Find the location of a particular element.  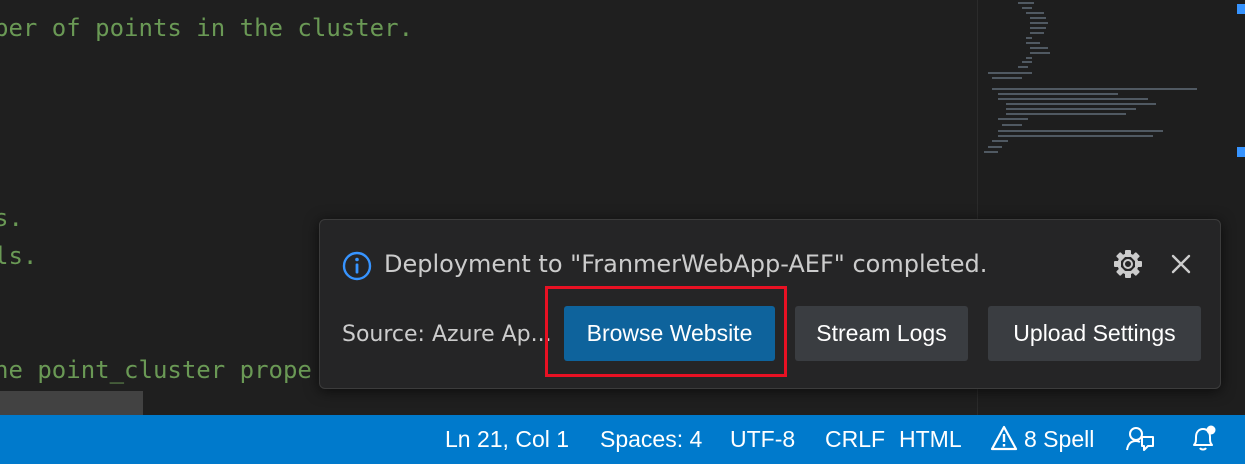

code-line: ber of points in the cluster. is located at coordinates (207, 28).